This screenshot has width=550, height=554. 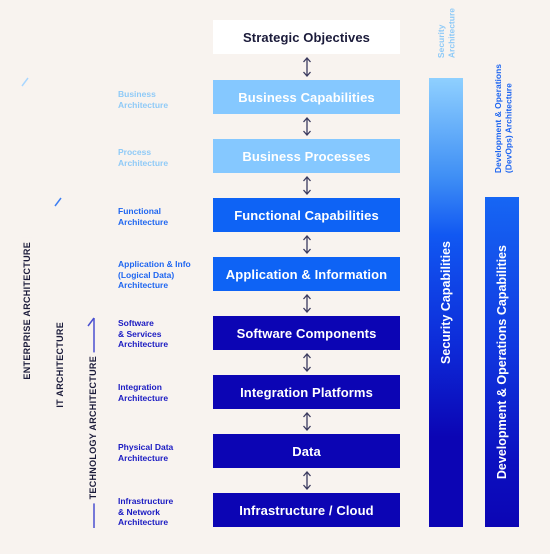 I want to click on heading-line: Development & Operations, so click(x=498, y=119).